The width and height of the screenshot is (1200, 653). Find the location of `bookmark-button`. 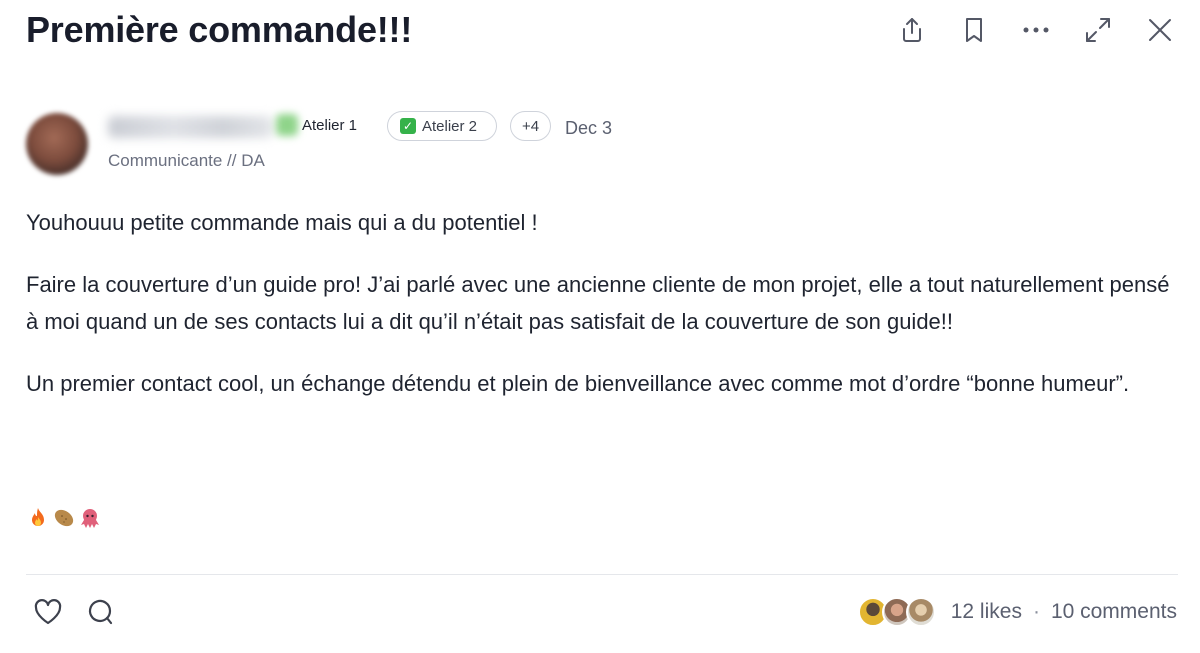

bookmark-button is located at coordinates (974, 30).